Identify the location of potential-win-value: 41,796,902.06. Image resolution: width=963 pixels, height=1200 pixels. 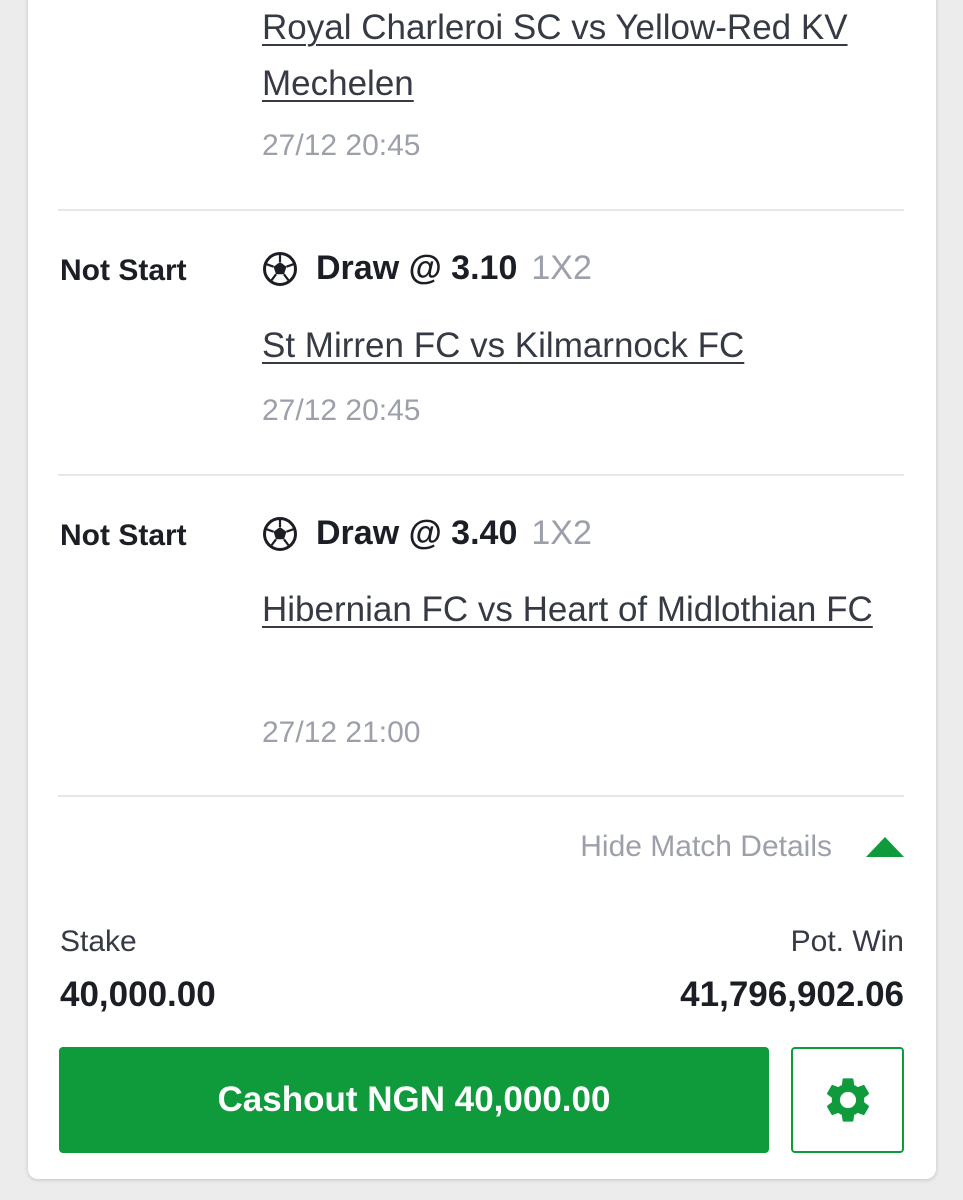
(792, 994).